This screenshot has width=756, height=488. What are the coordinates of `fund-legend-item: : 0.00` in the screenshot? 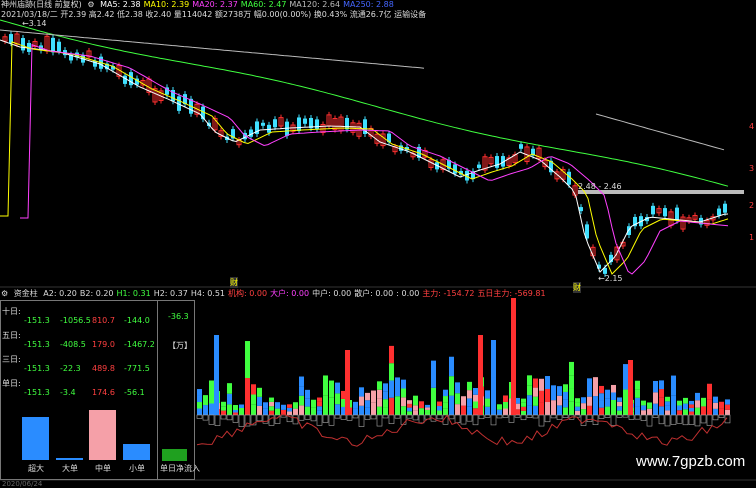 It's located at (408, 293).